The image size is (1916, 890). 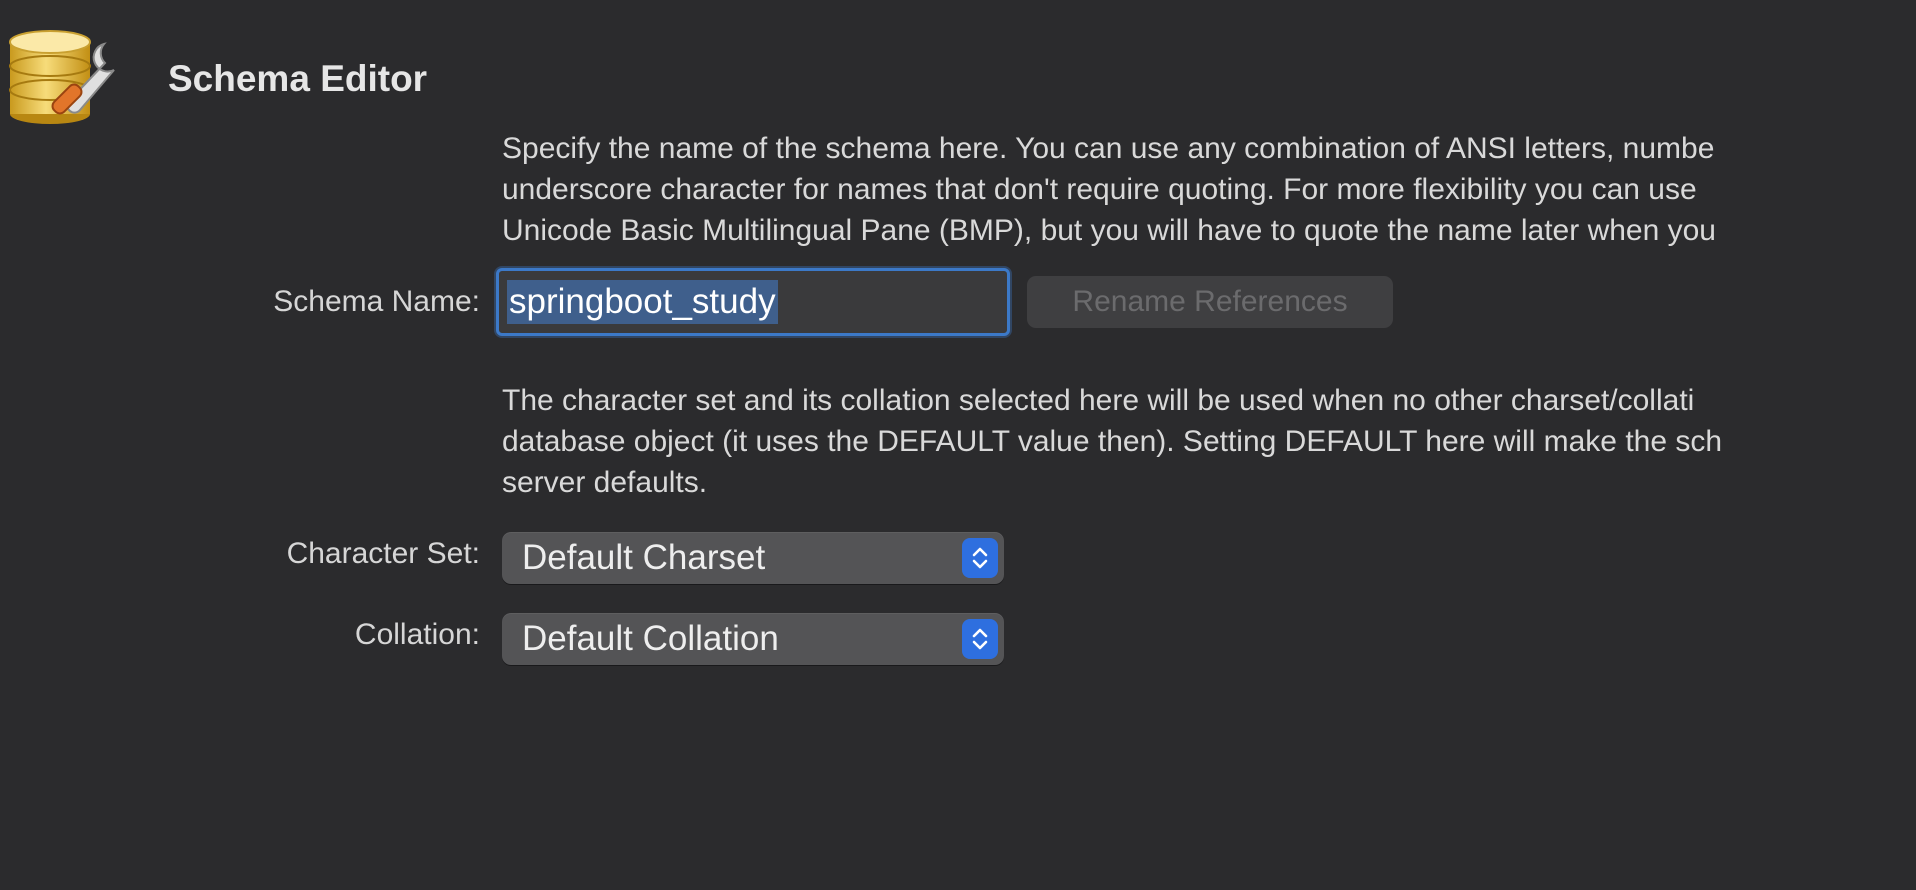 What do you see at coordinates (1210, 302) in the screenshot?
I see `rename-references-button: Rename References` at bounding box center [1210, 302].